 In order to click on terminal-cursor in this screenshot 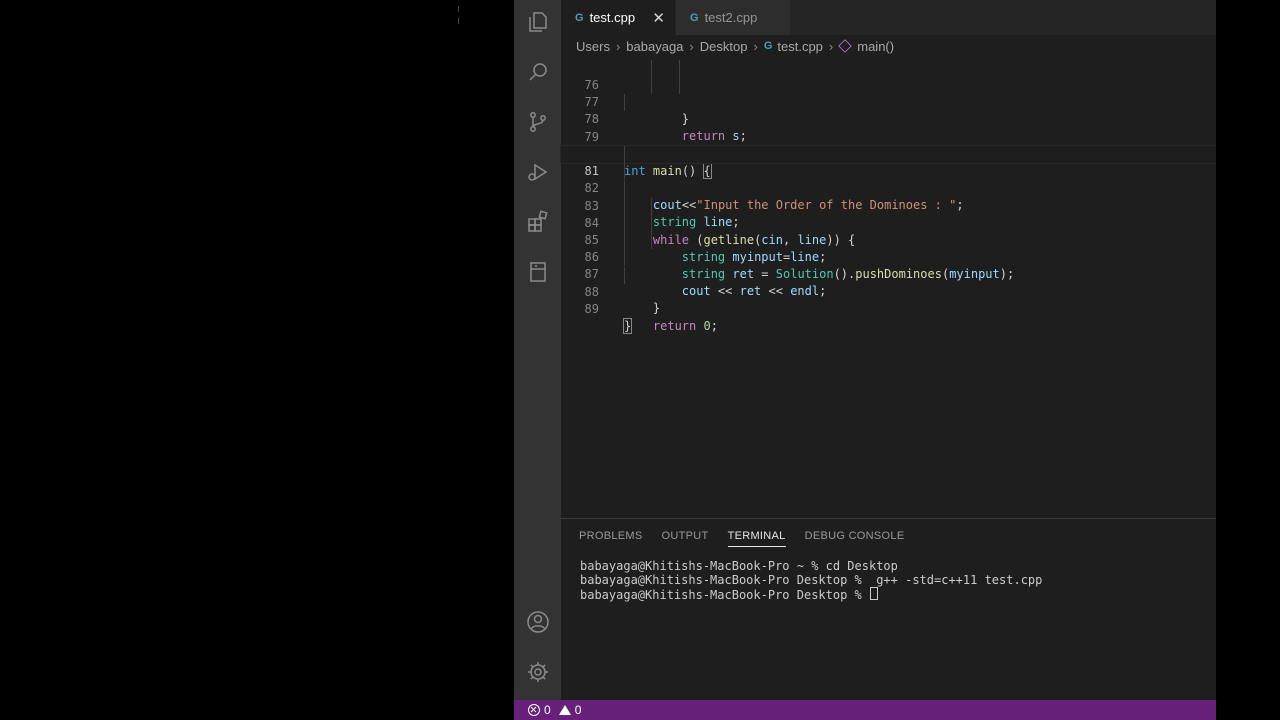, I will do `click(873, 593)`.